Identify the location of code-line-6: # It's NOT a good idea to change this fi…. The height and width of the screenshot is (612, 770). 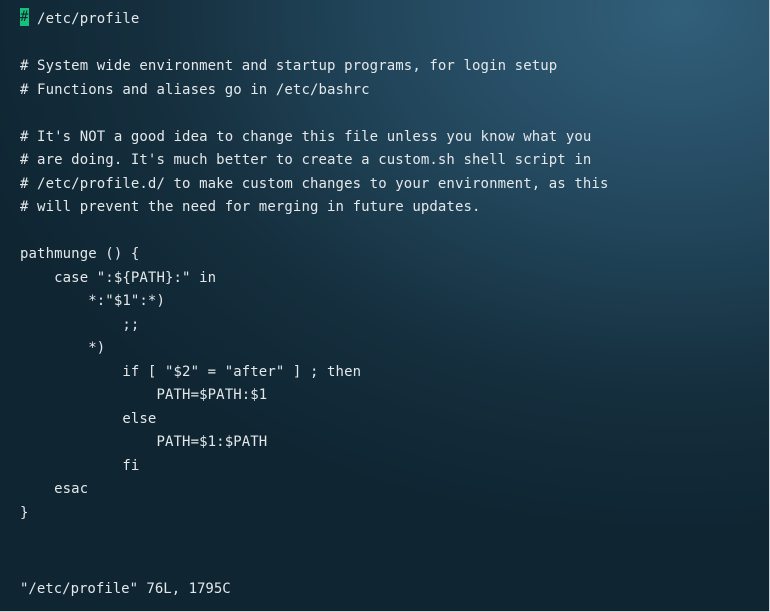
(306, 136).